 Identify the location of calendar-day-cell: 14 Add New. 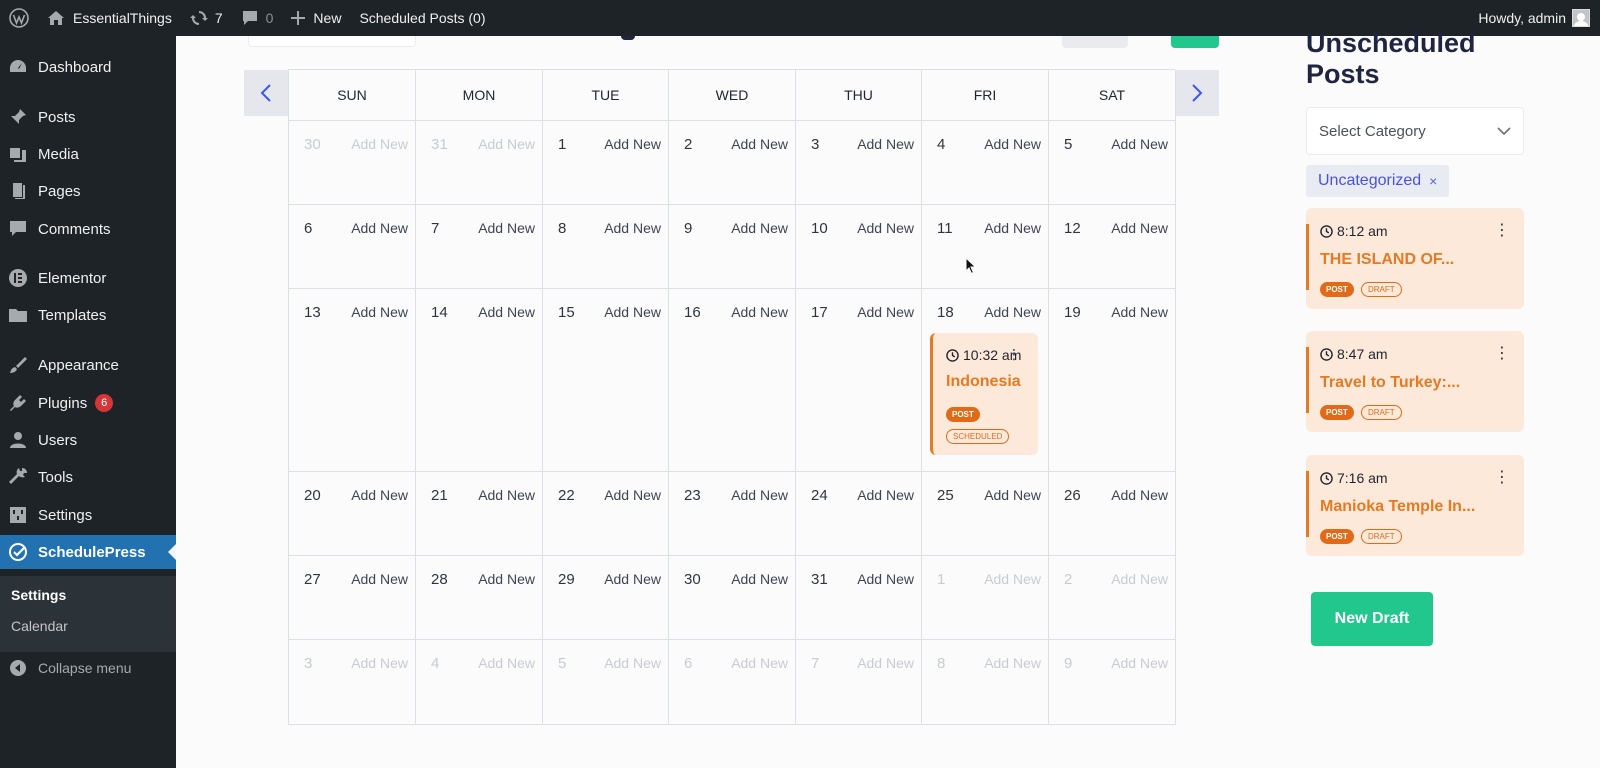
(479, 380).